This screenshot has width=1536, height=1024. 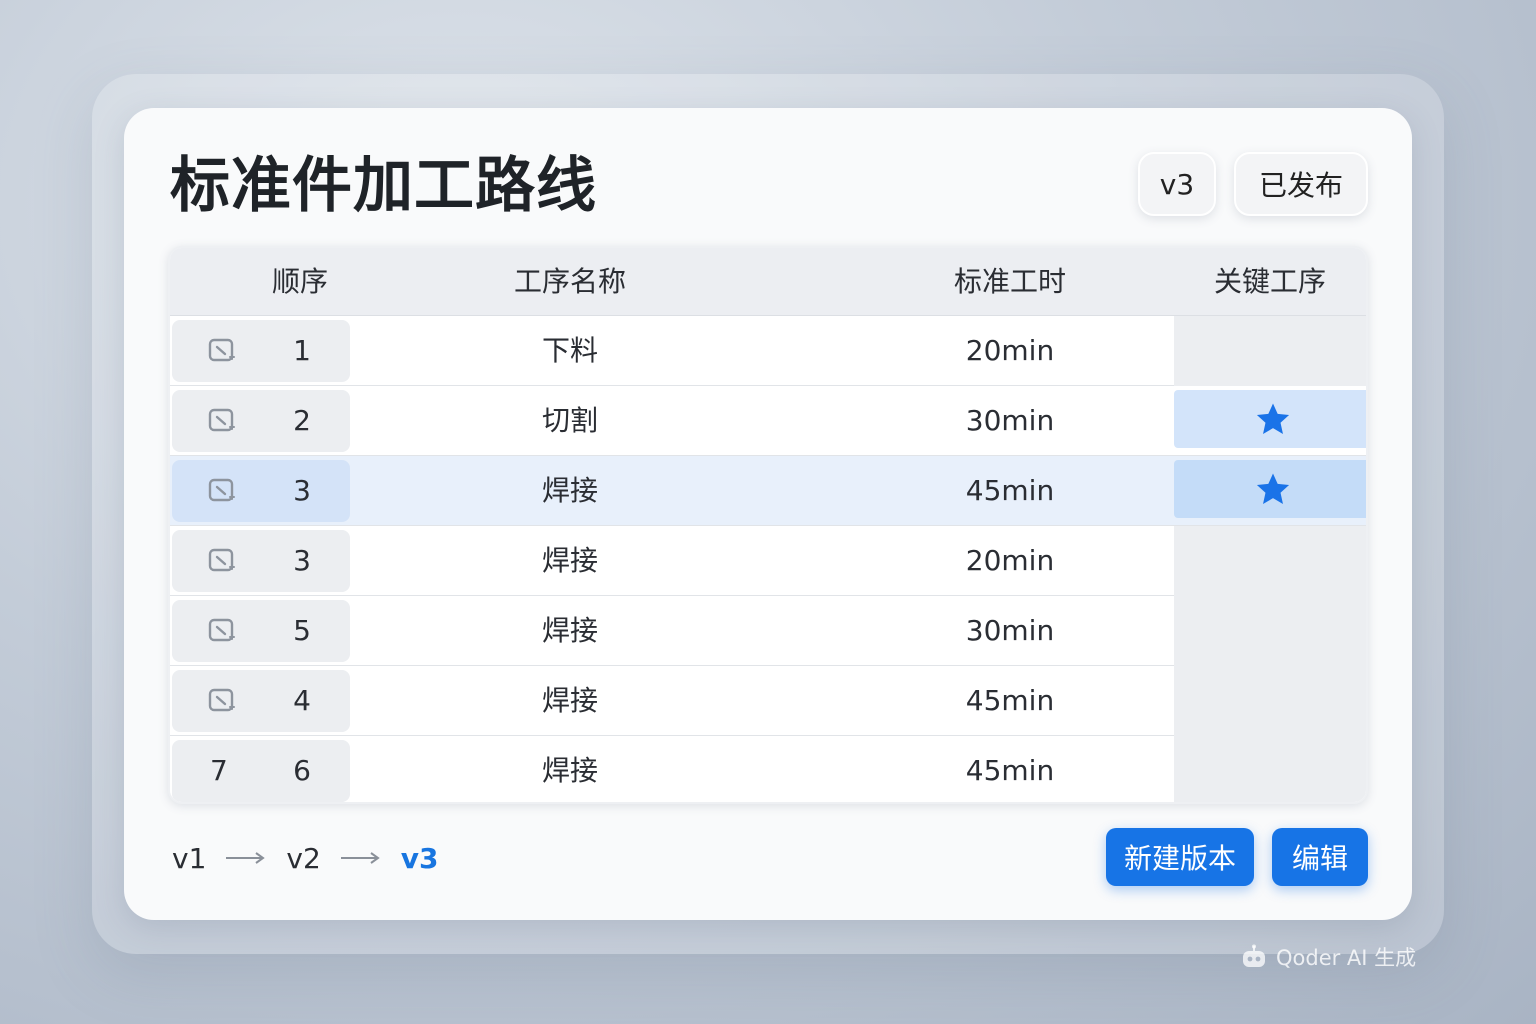 What do you see at coordinates (569, 420) in the screenshot?
I see `process-name: 切割` at bounding box center [569, 420].